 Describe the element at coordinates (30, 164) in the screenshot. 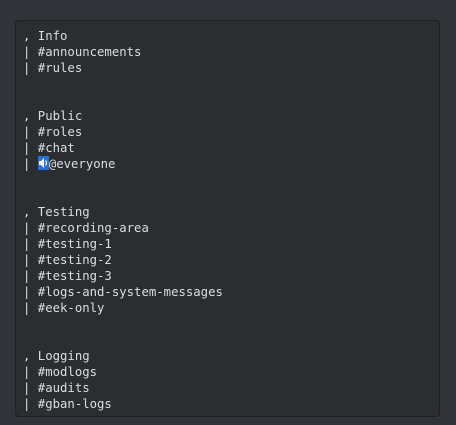

I see `line-prefix: |` at that location.